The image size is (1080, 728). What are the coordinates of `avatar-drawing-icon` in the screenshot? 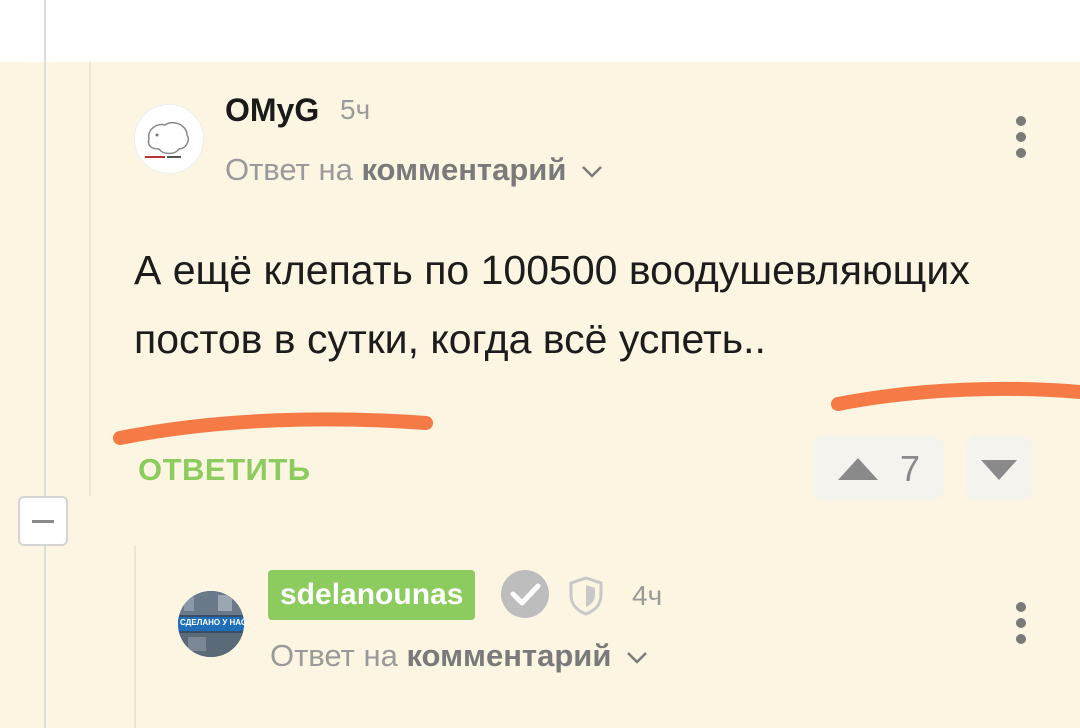 It's located at (167, 139).